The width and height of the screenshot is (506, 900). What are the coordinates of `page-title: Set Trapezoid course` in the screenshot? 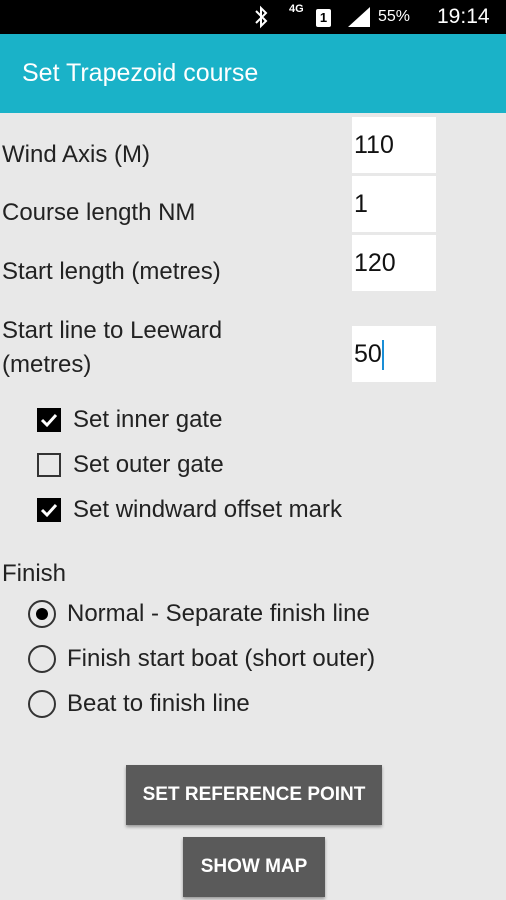 It's located at (140, 73).